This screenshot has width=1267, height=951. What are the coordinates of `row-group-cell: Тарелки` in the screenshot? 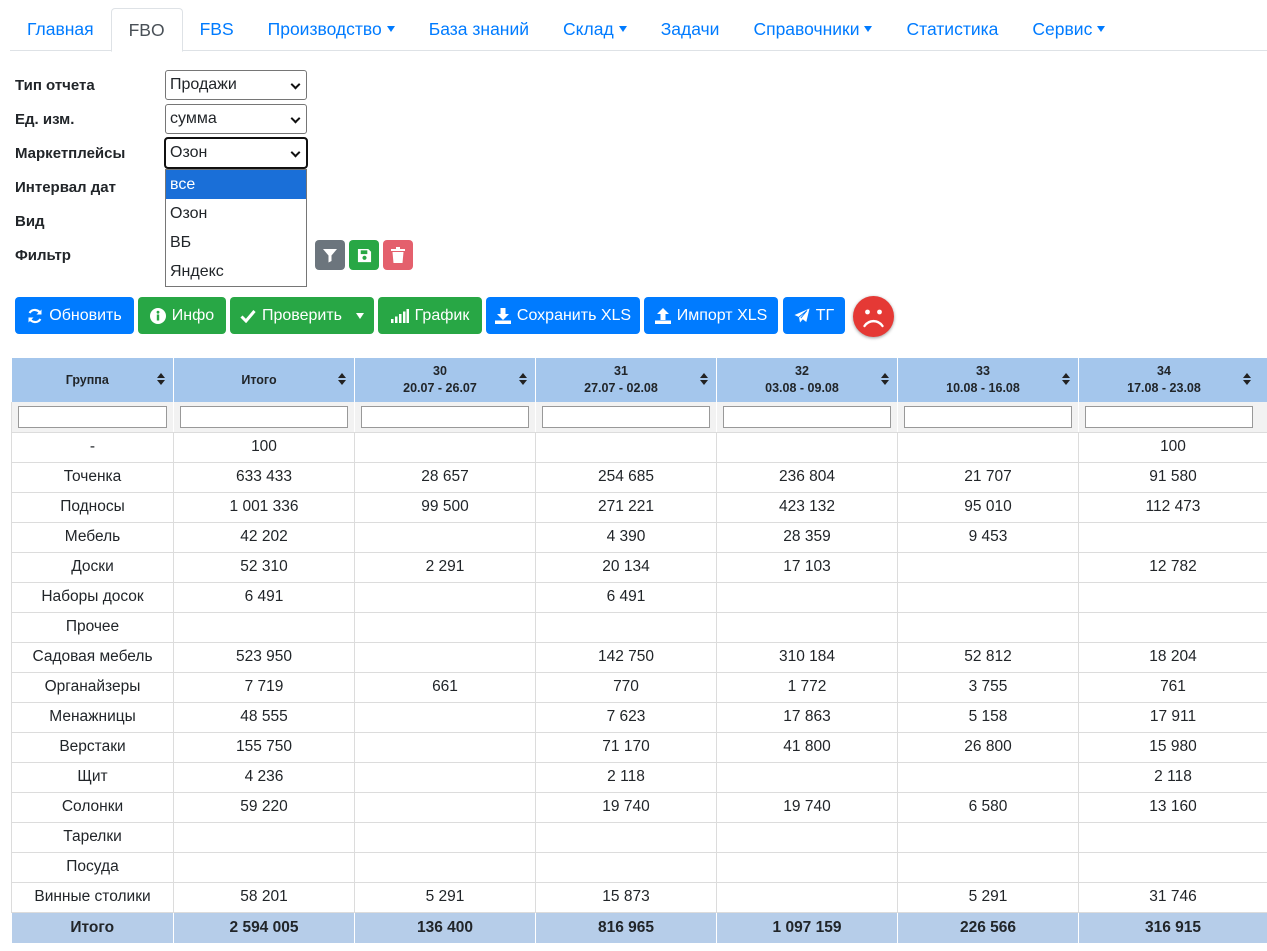 It's located at (92, 837).